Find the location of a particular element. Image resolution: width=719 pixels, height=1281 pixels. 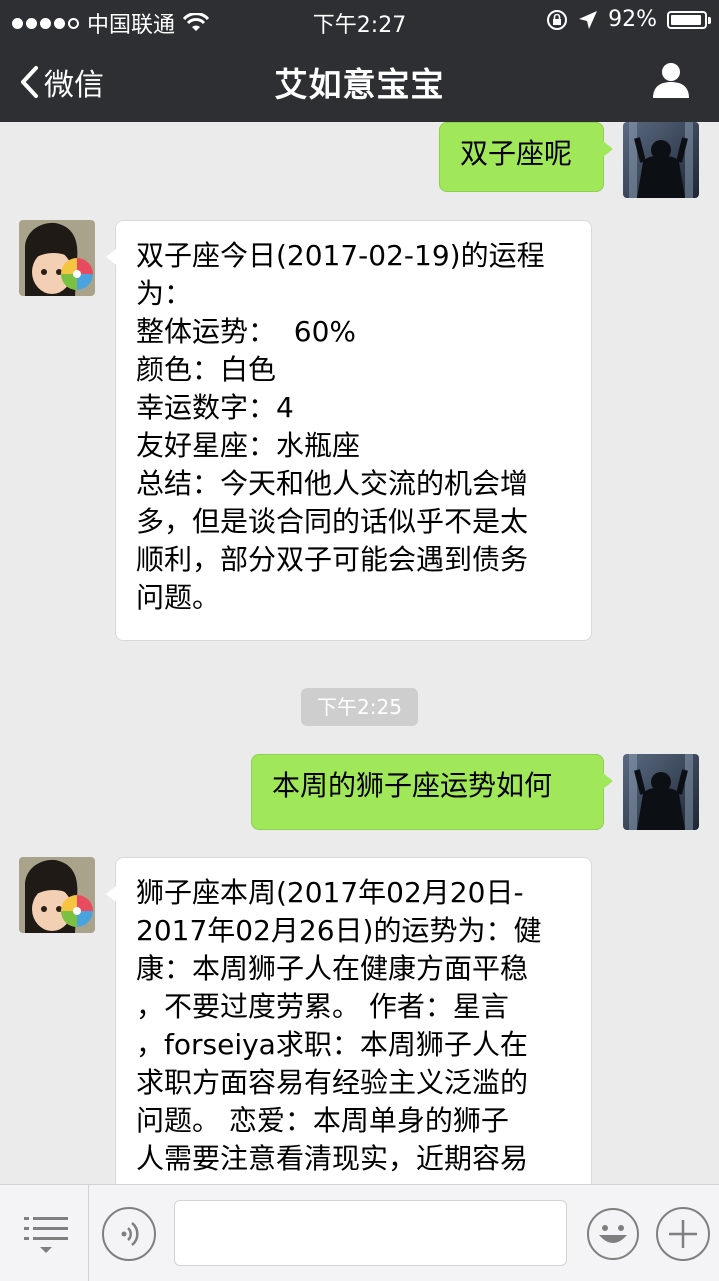

voice-icon is located at coordinates (130, 1234).